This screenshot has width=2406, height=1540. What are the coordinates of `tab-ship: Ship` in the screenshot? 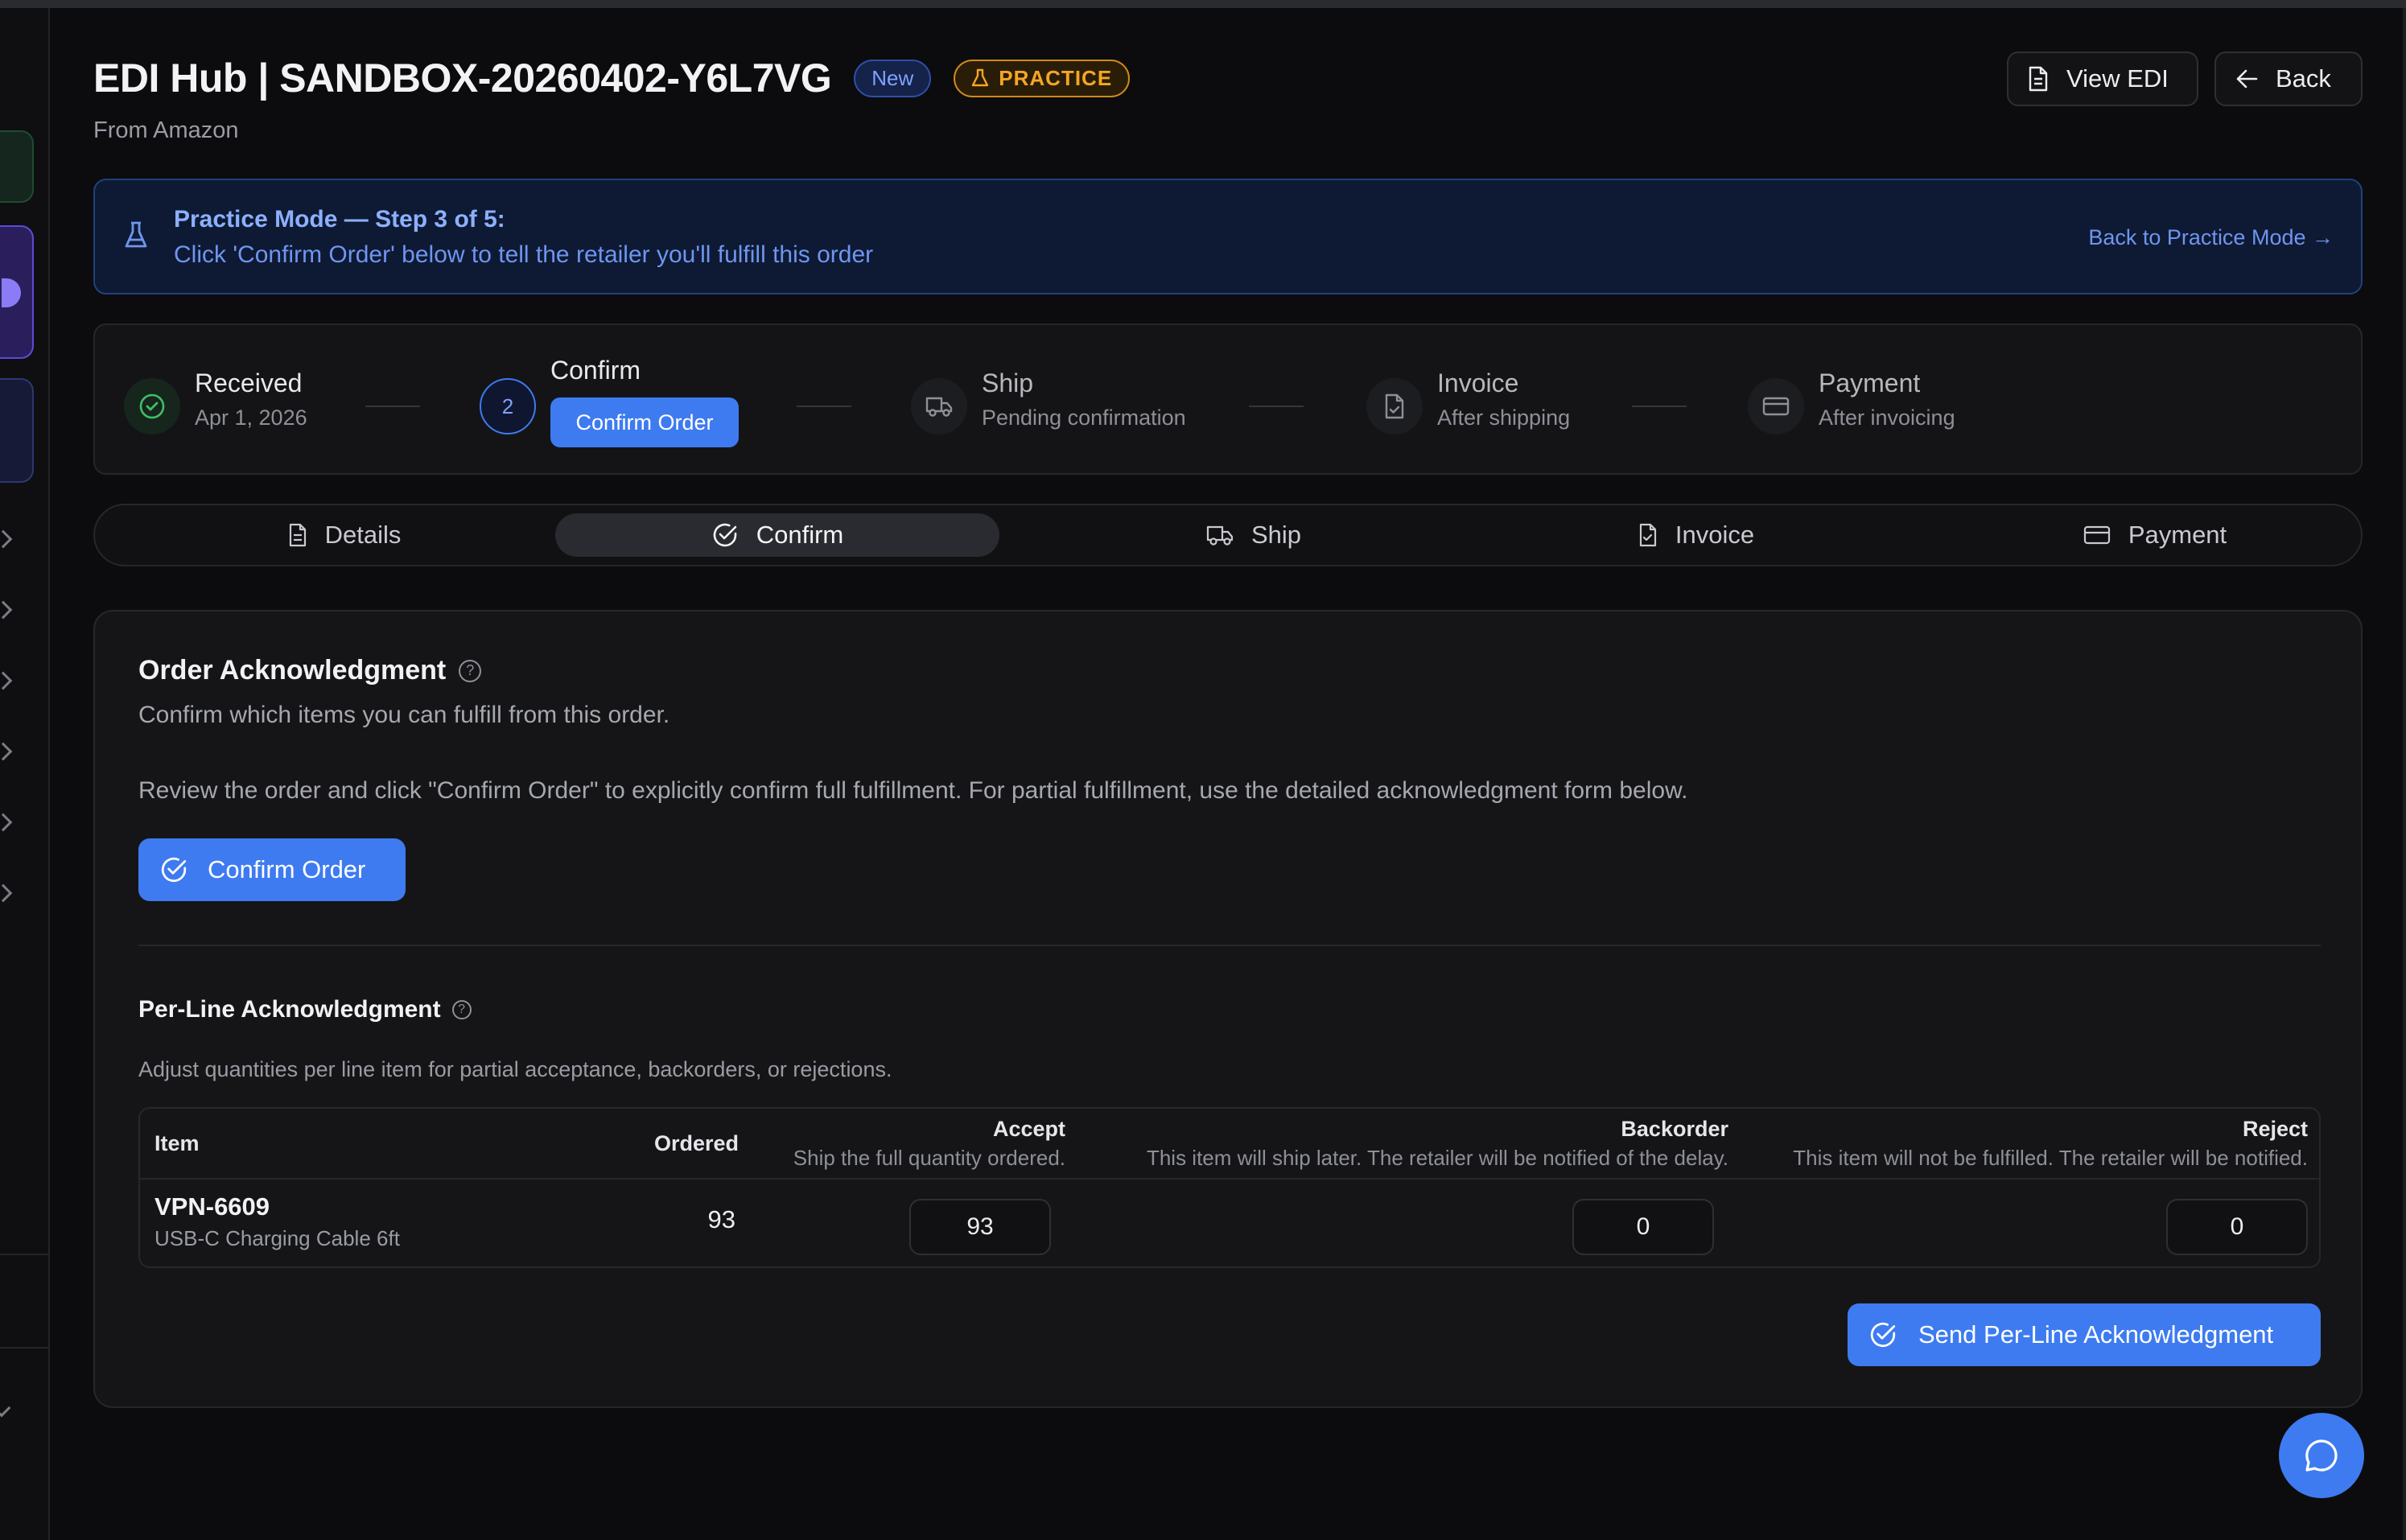 It's located at (1253, 535).